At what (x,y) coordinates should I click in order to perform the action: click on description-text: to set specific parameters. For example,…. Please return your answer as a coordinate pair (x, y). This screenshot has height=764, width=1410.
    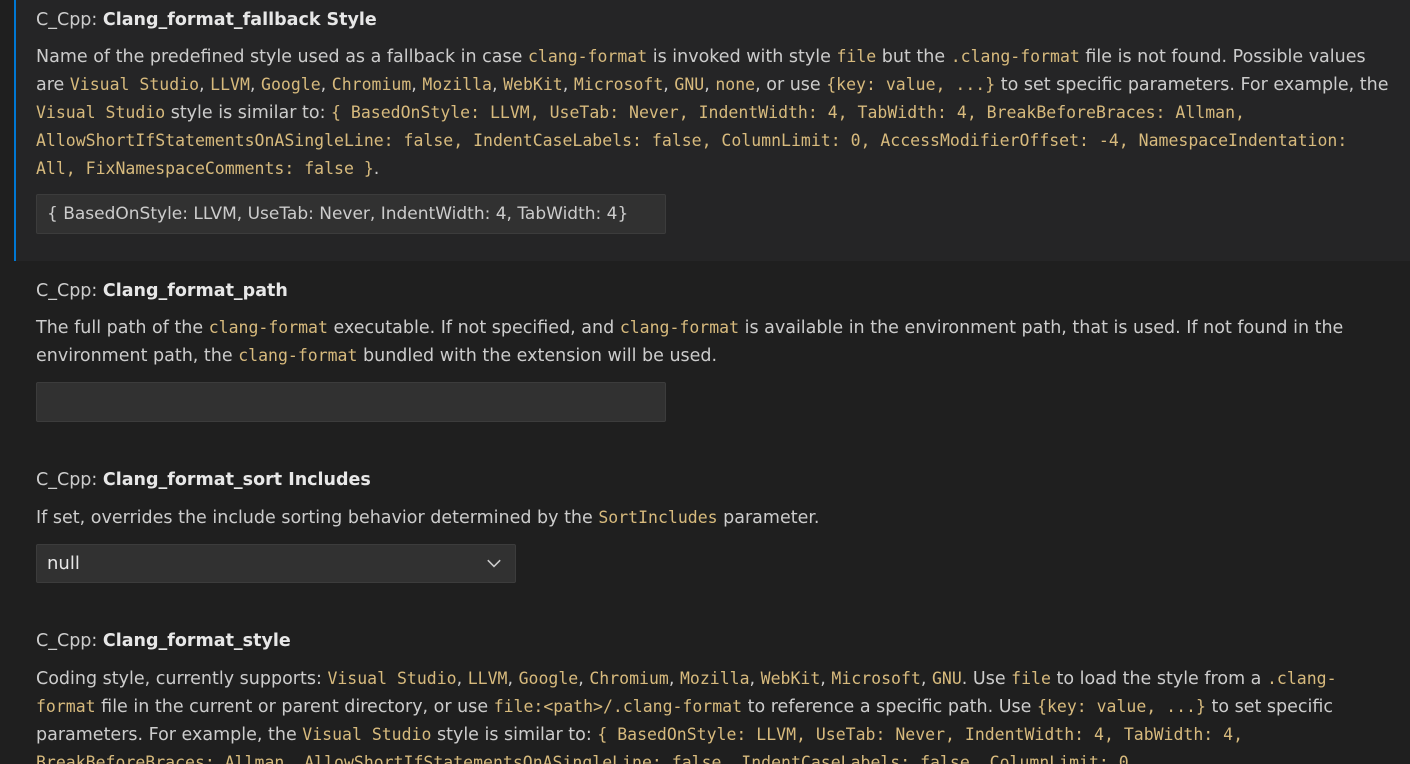
    Looking at the image, I should click on (1192, 85).